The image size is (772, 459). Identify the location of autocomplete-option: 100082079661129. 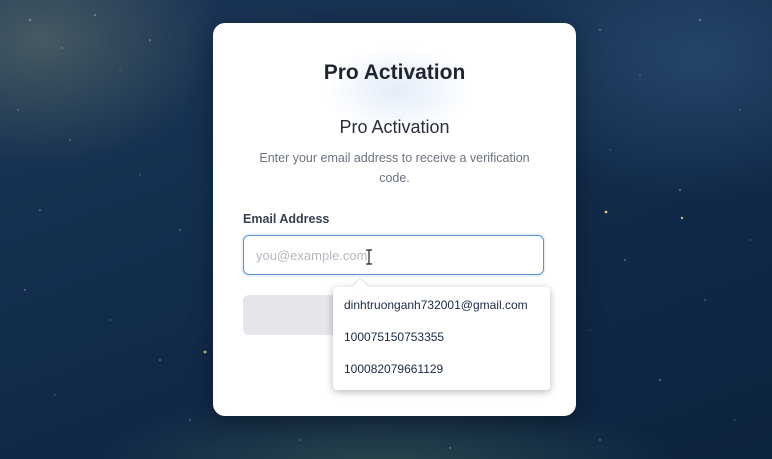
(441, 371).